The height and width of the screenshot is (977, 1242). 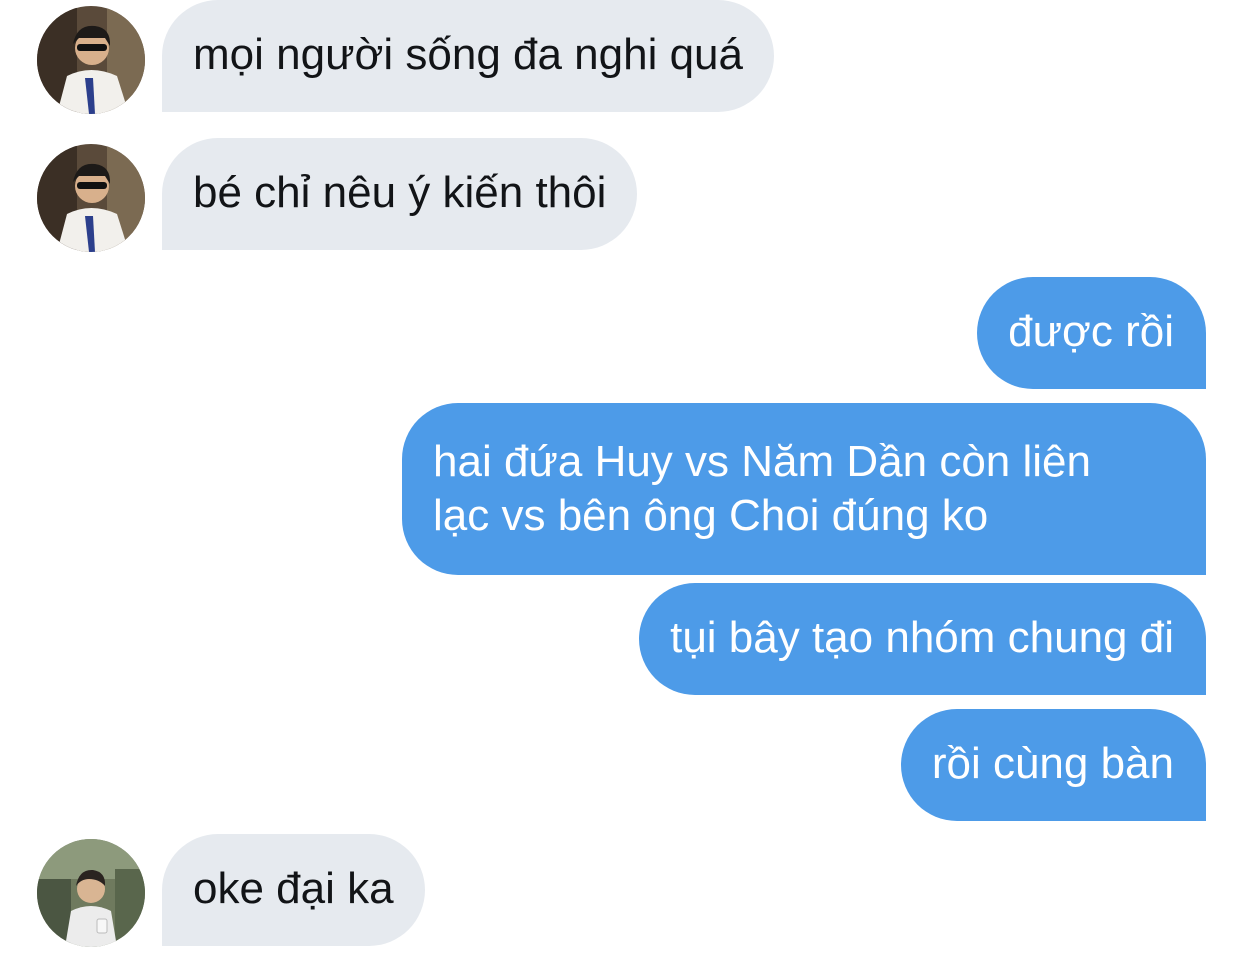 What do you see at coordinates (762, 461) in the screenshot?
I see `message-text-line: hai đứa Huy vs Năm Dần còn liên` at bounding box center [762, 461].